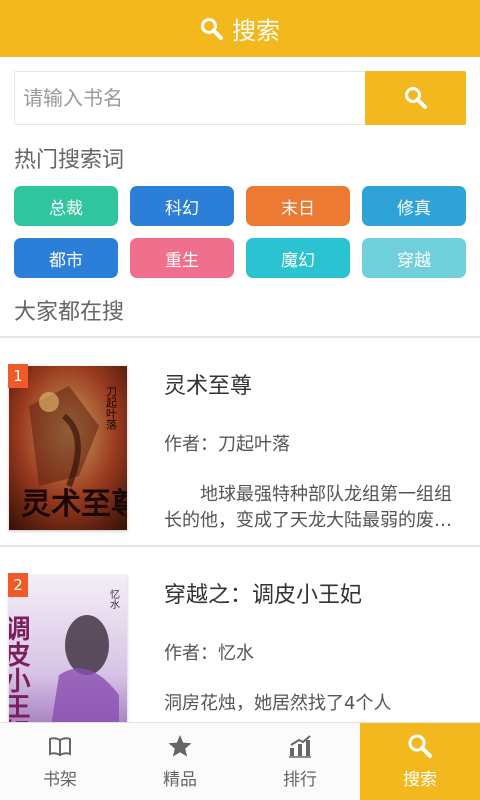 This screenshot has width=480, height=800. Describe the element at coordinates (66, 206) in the screenshot. I see `tag-zongcai: 总裁` at that location.